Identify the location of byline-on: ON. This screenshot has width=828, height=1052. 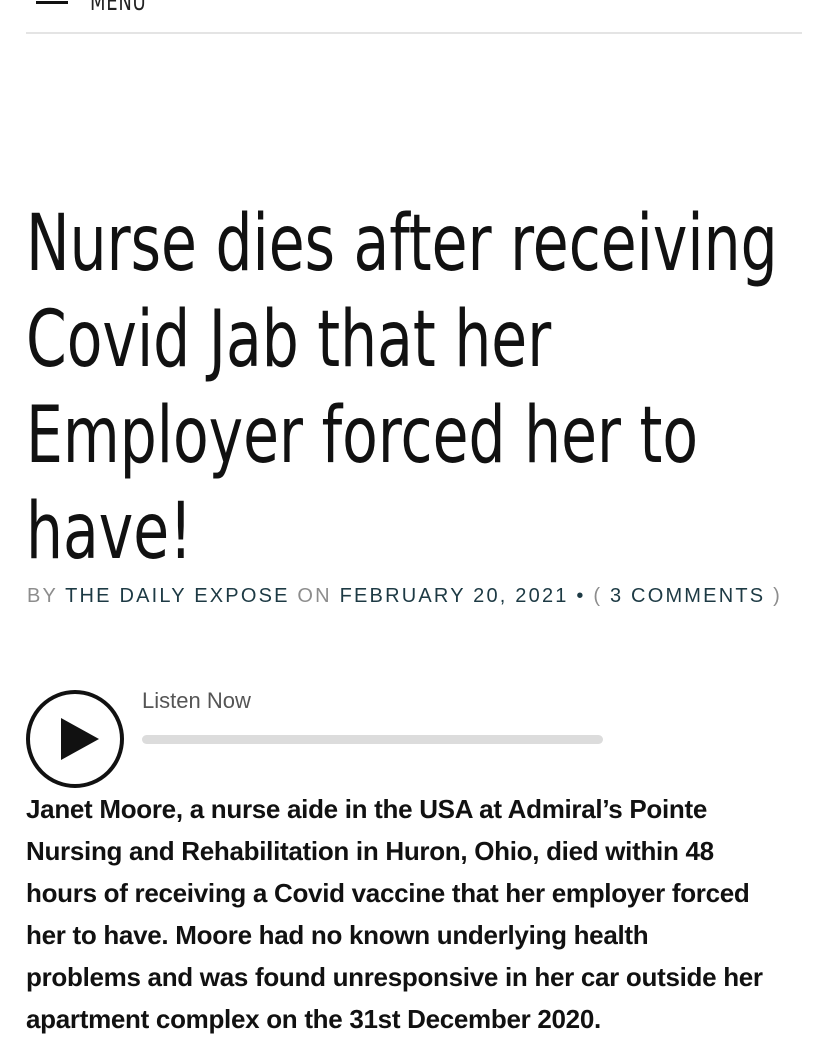
(314, 596).